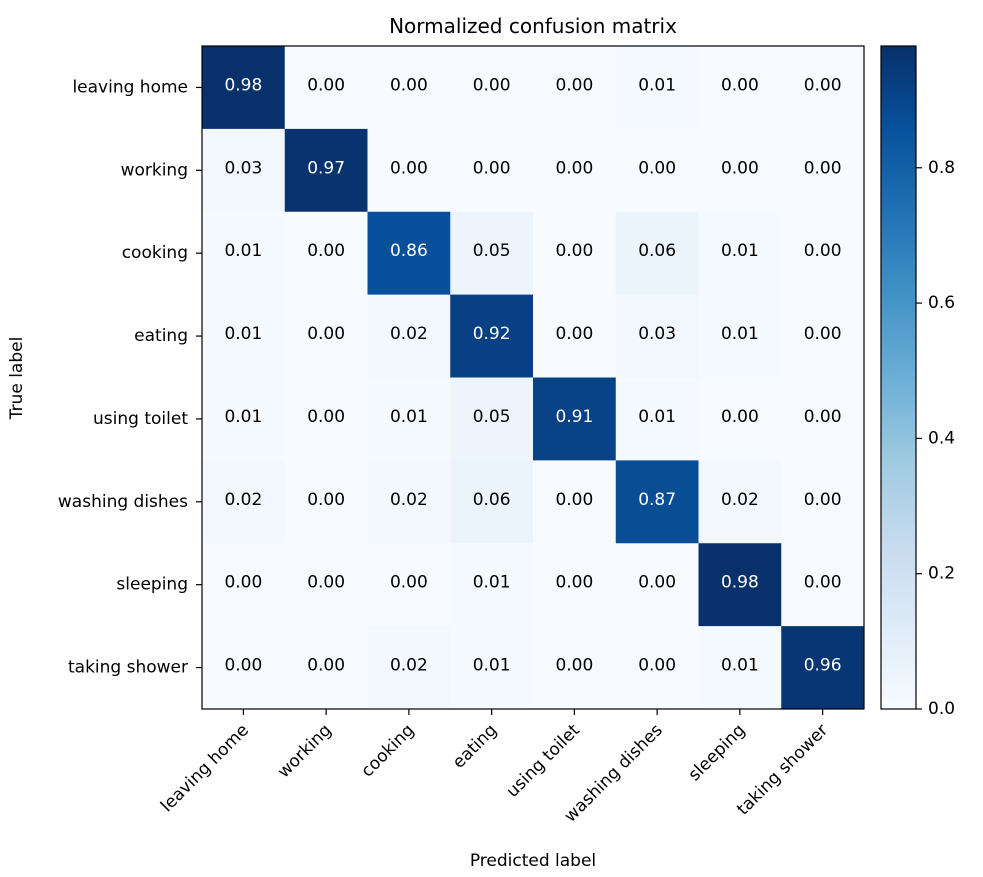 The width and height of the screenshot is (983, 877). Describe the element at coordinates (387, 750) in the screenshot. I see `x-tick-label: cooking` at that location.